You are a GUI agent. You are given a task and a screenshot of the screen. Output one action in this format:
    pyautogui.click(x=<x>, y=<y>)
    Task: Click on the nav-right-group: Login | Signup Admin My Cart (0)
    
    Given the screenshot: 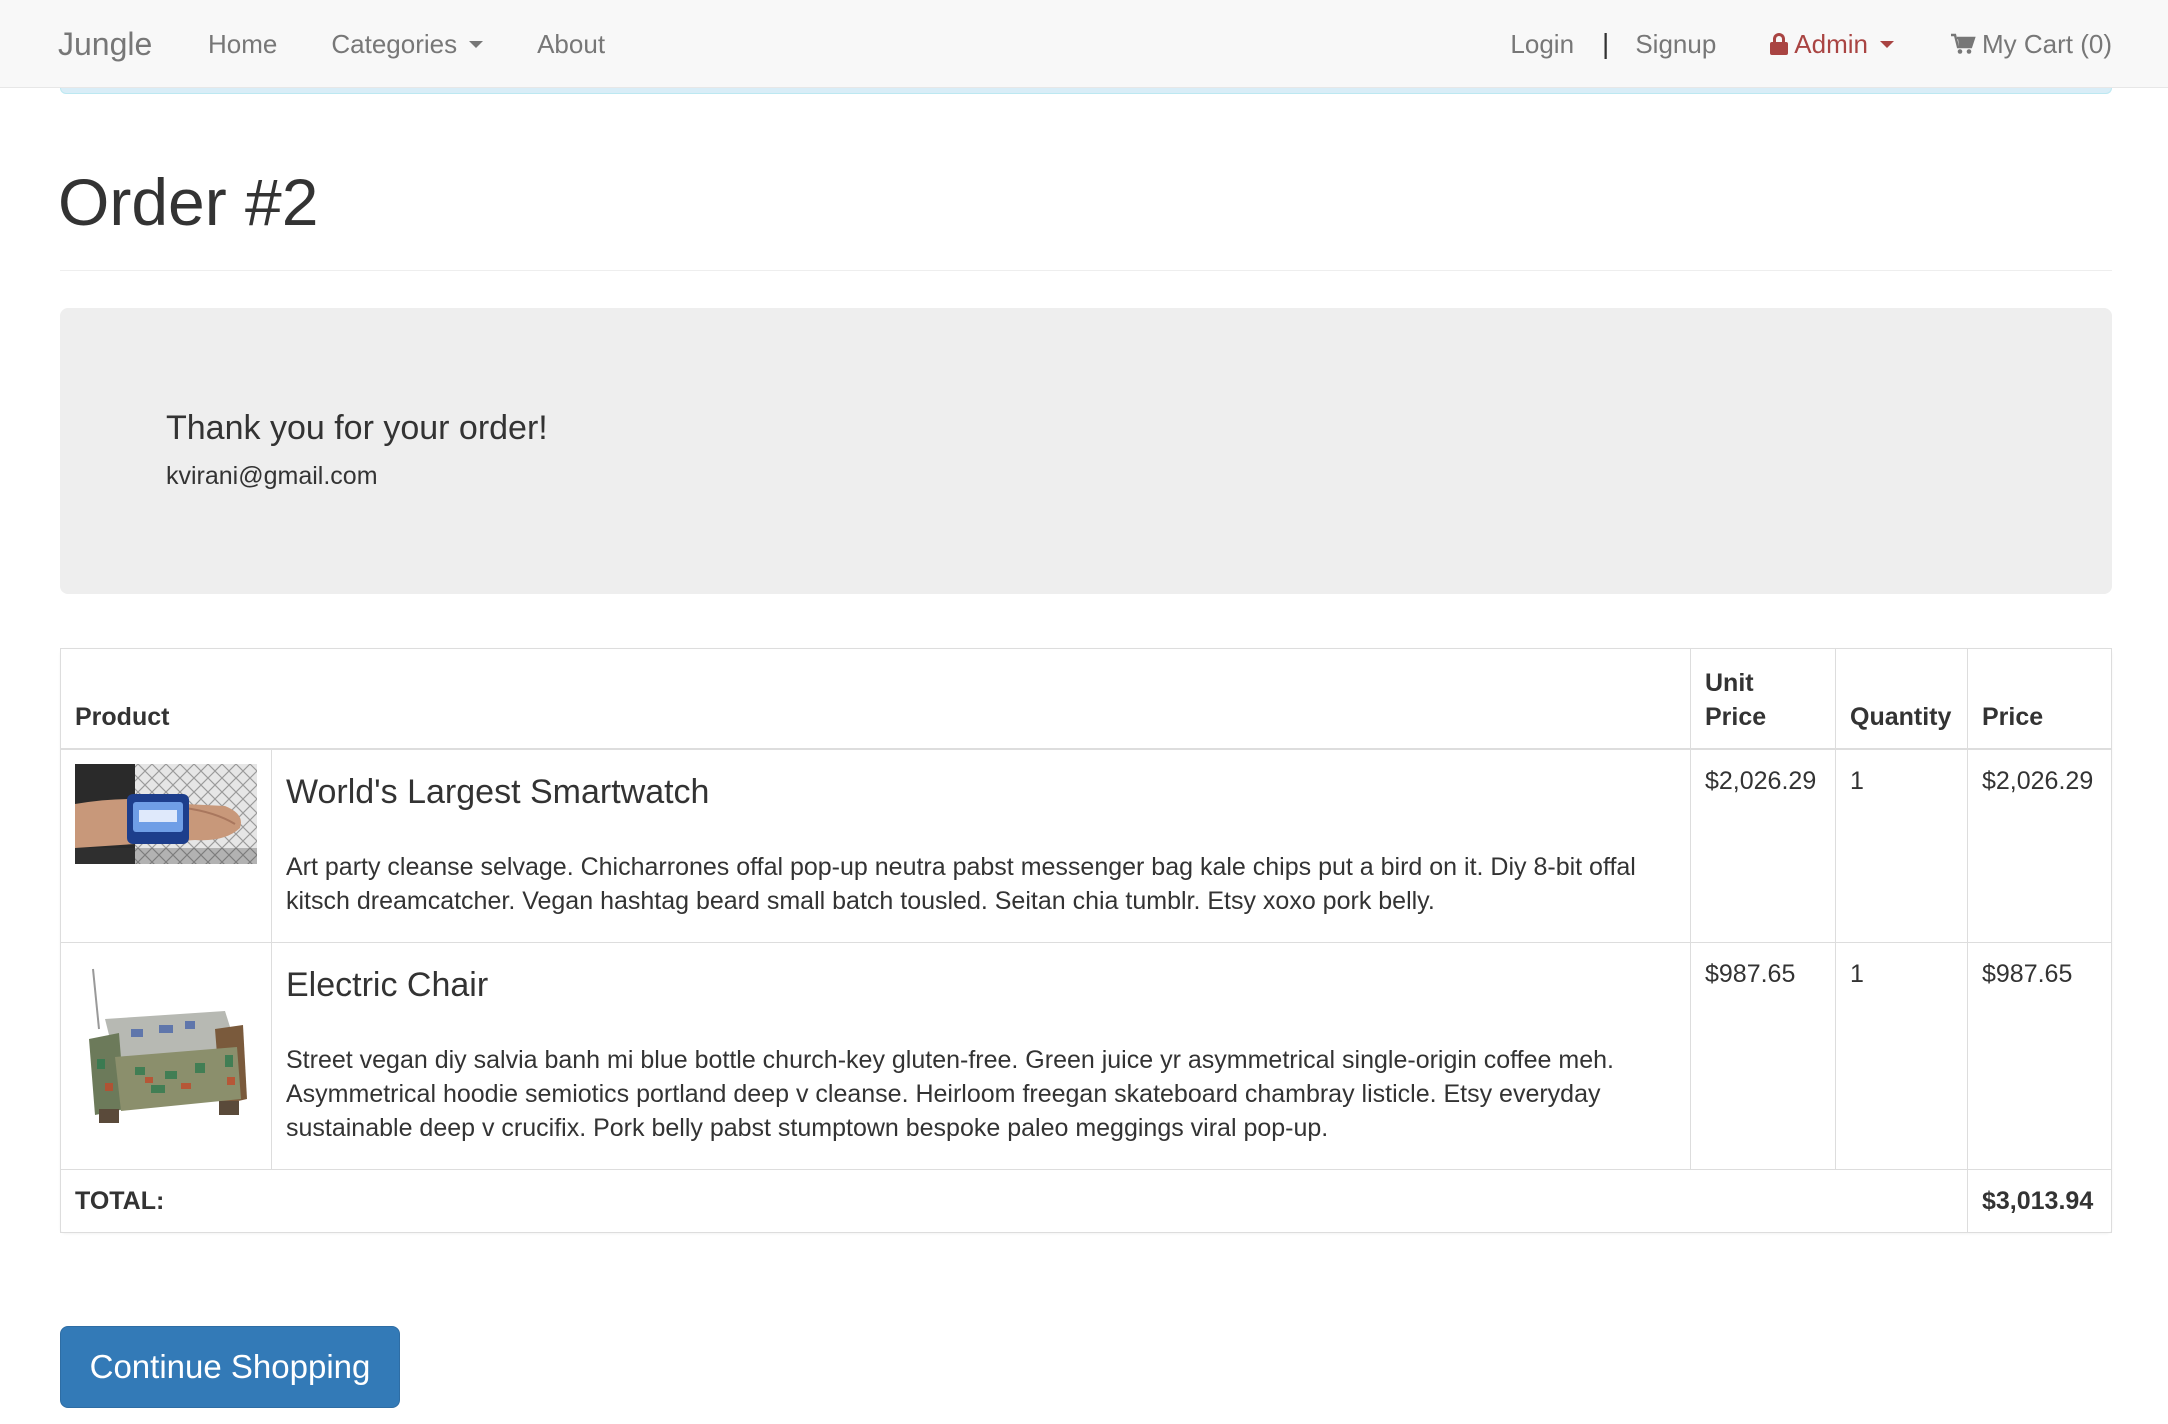 What is the action you would take?
    pyautogui.click(x=1811, y=44)
    